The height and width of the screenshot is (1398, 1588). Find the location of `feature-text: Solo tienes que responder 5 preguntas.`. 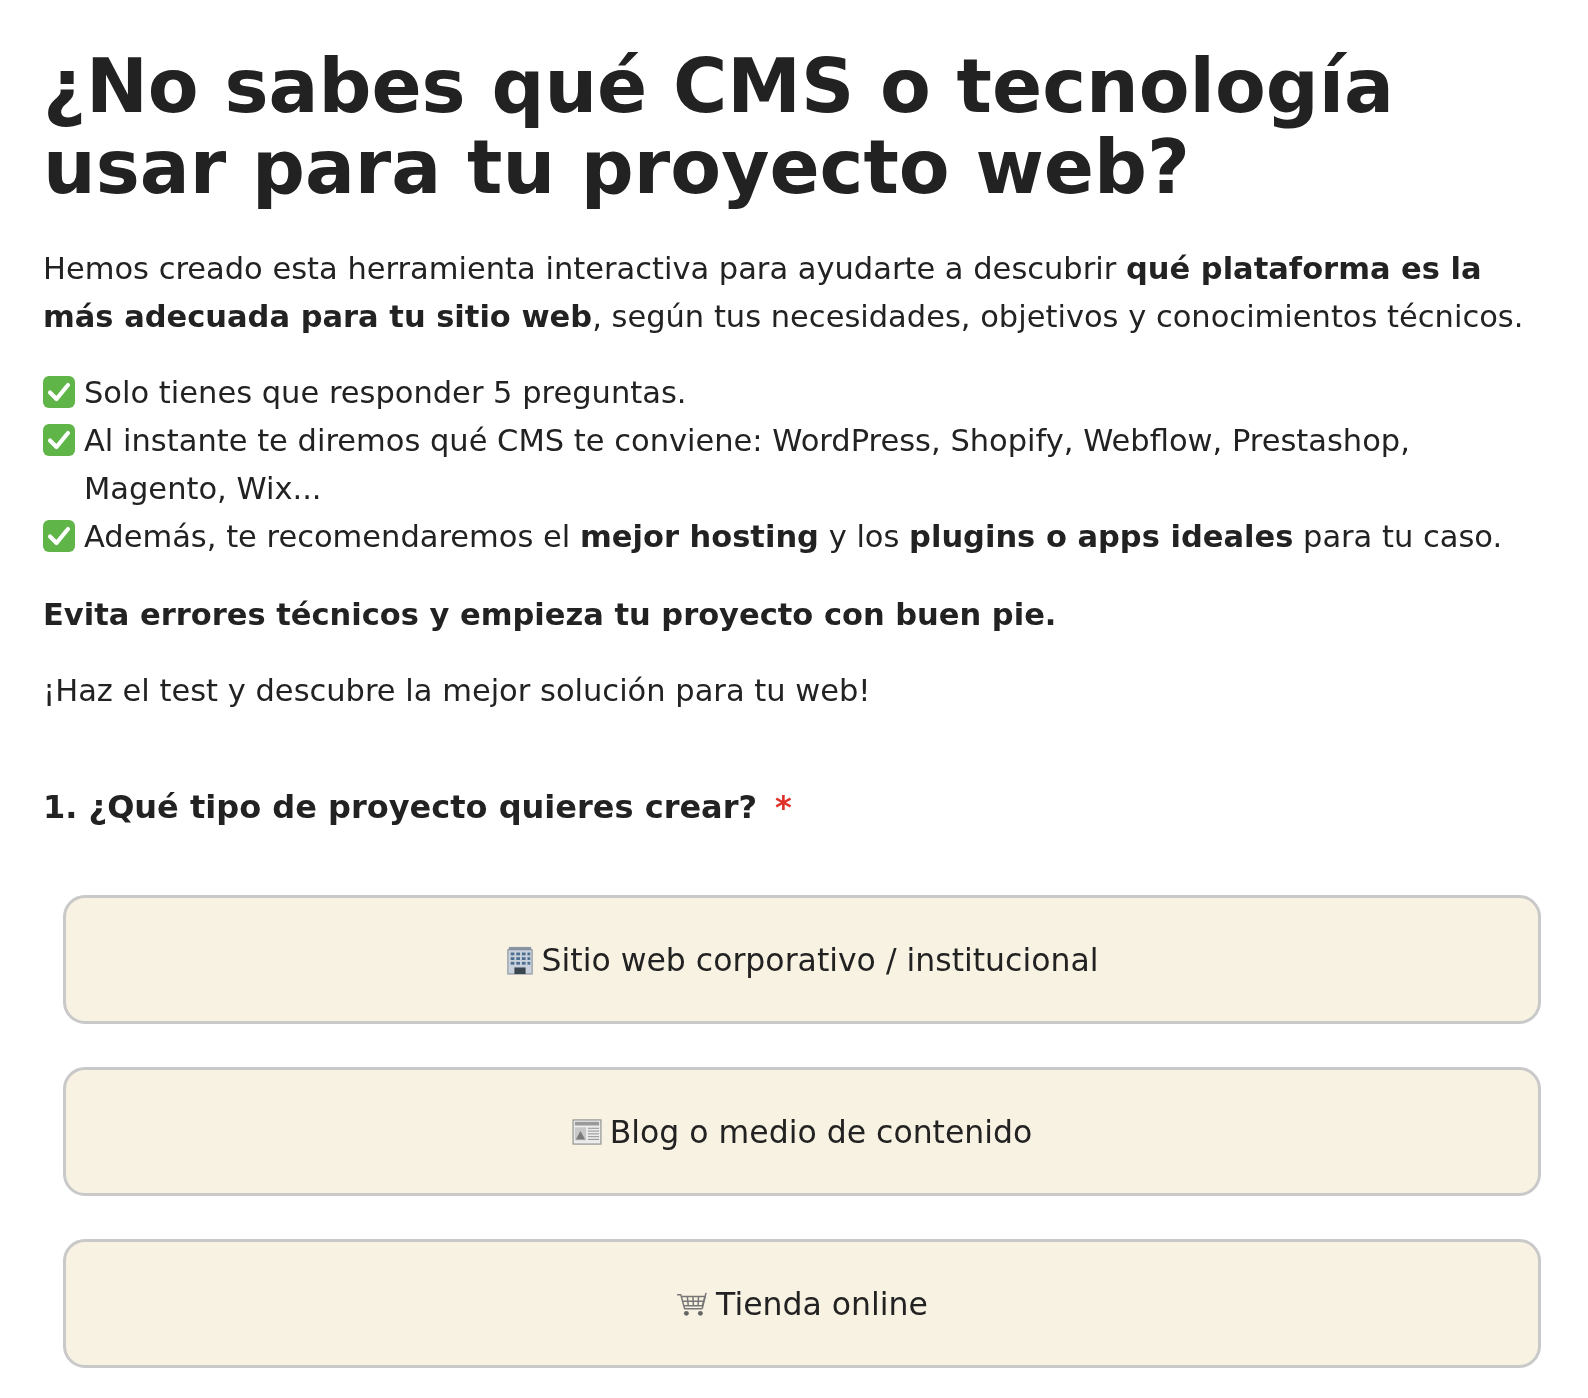

feature-text: Solo tienes que responder 5 preguntas. is located at coordinates (386, 393).